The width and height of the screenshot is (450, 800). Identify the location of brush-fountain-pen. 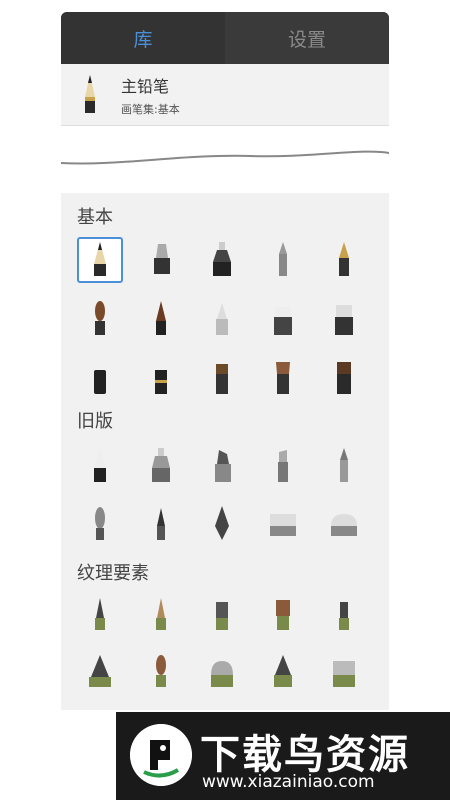
(344, 260).